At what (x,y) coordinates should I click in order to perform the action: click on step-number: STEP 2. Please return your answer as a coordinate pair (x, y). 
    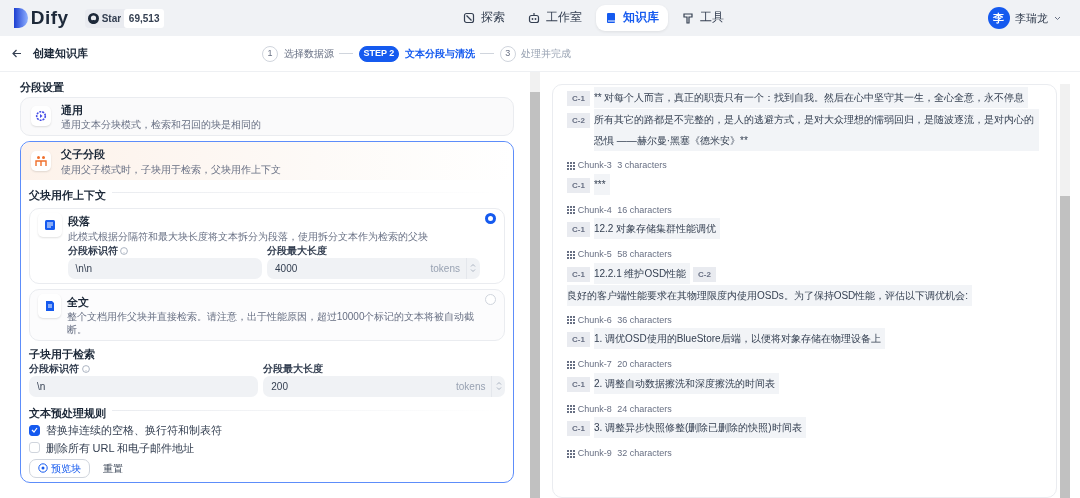
    Looking at the image, I should click on (379, 53).